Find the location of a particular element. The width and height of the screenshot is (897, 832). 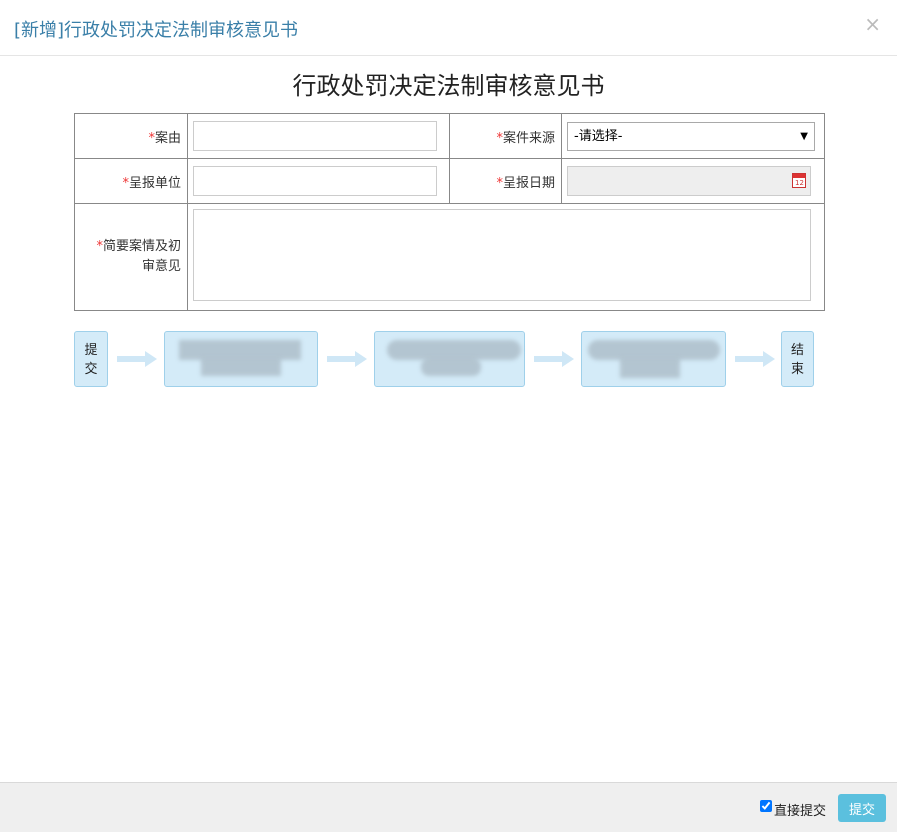

report-unit-label: *呈报单位 is located at coordinates (131, 181).